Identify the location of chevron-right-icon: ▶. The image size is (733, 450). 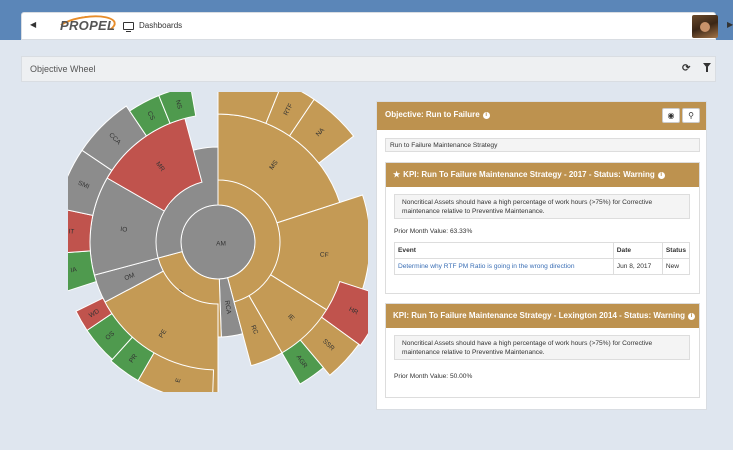
(730, 24).